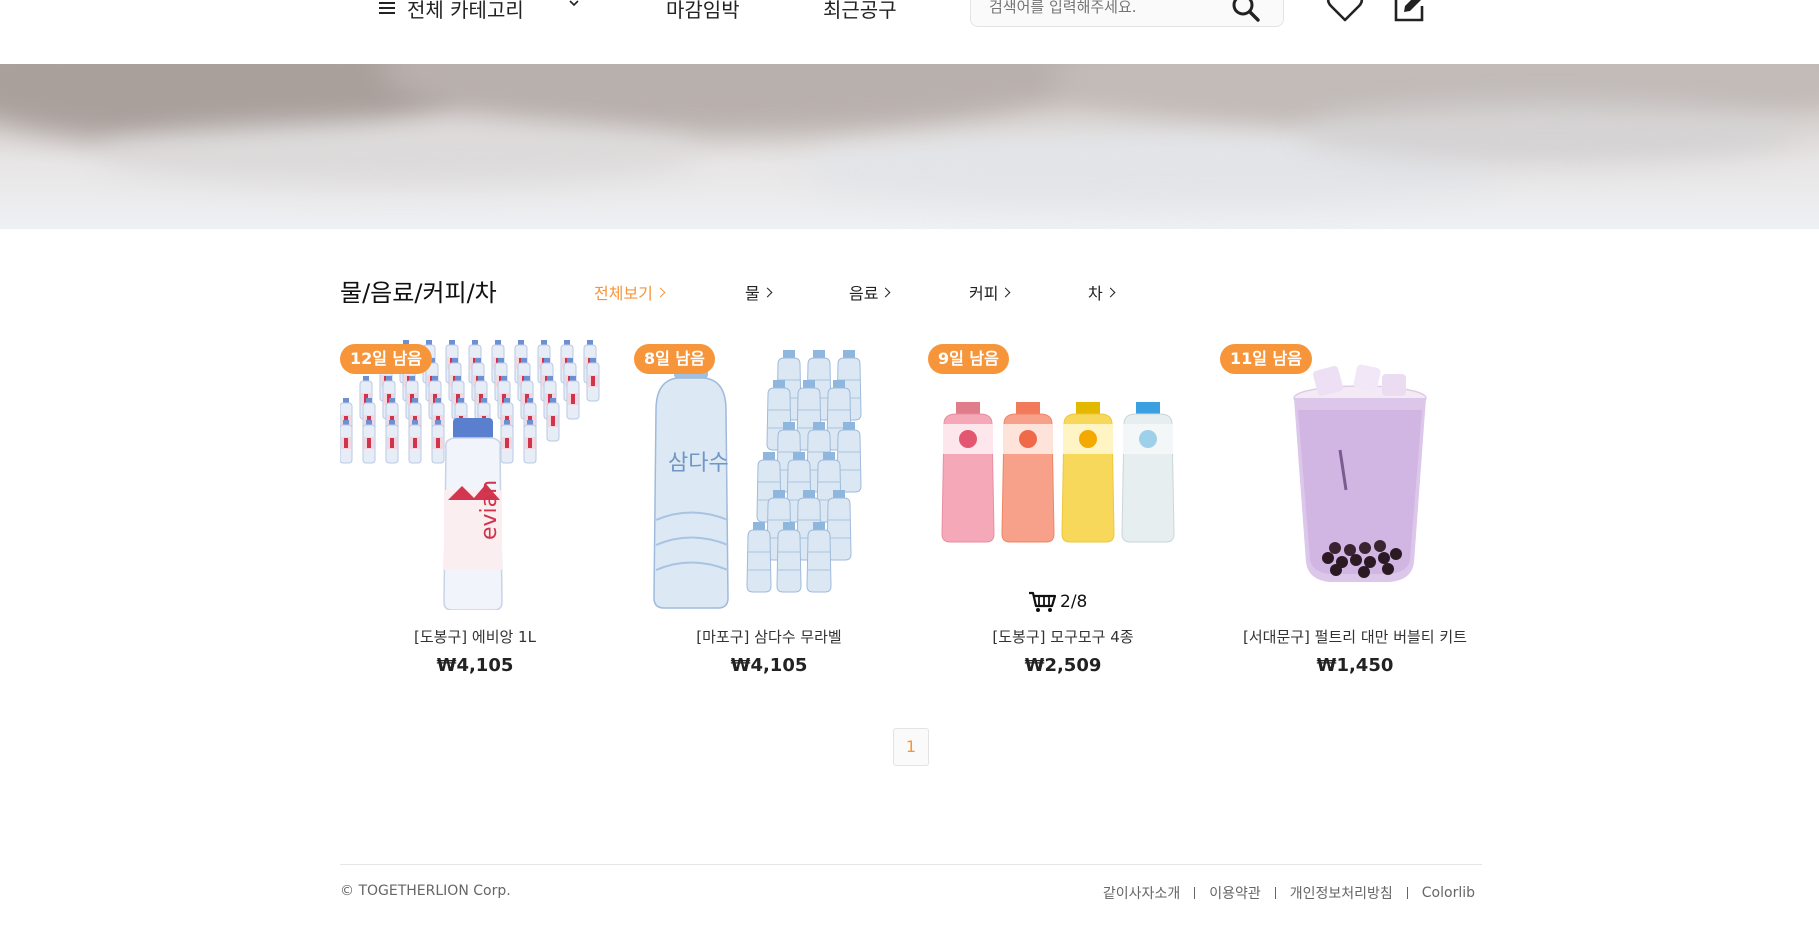 This screenshot has width=1819, height=932. I want to click on days-left-badge: 11일 남음, so click(1266, 359).